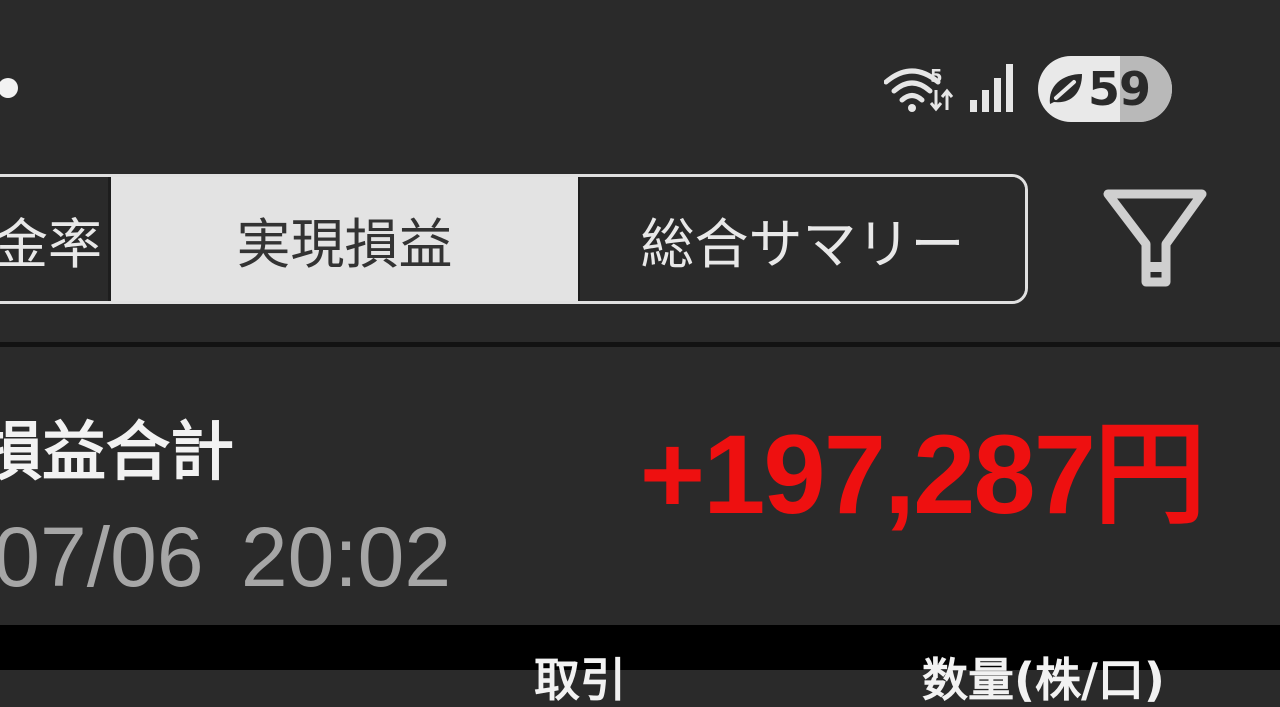 This screenshot has height=707, width=1280. I want to click on pnl-total-label: 損益合計, so click(117, 453).